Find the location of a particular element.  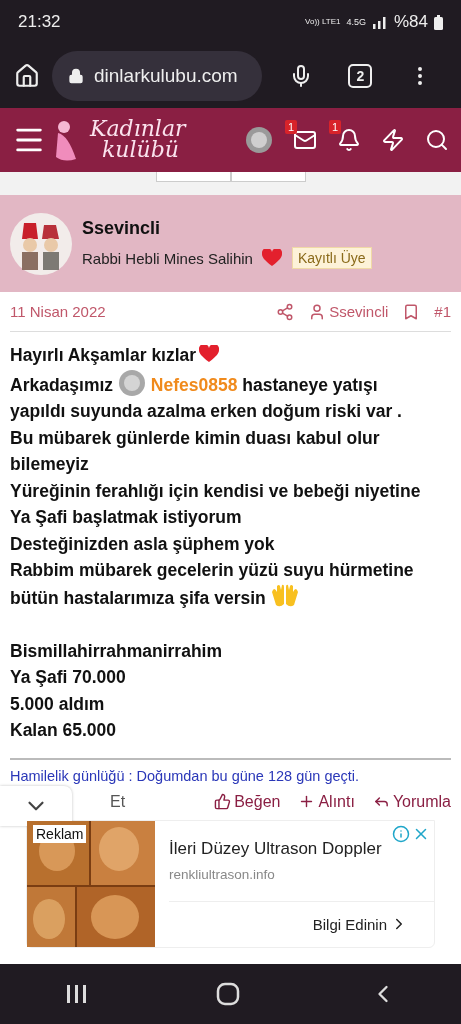

post-text: Yüreğinin ferahlığı için kendisi ve bebeği niyetine is located at coordinates (215, 491).